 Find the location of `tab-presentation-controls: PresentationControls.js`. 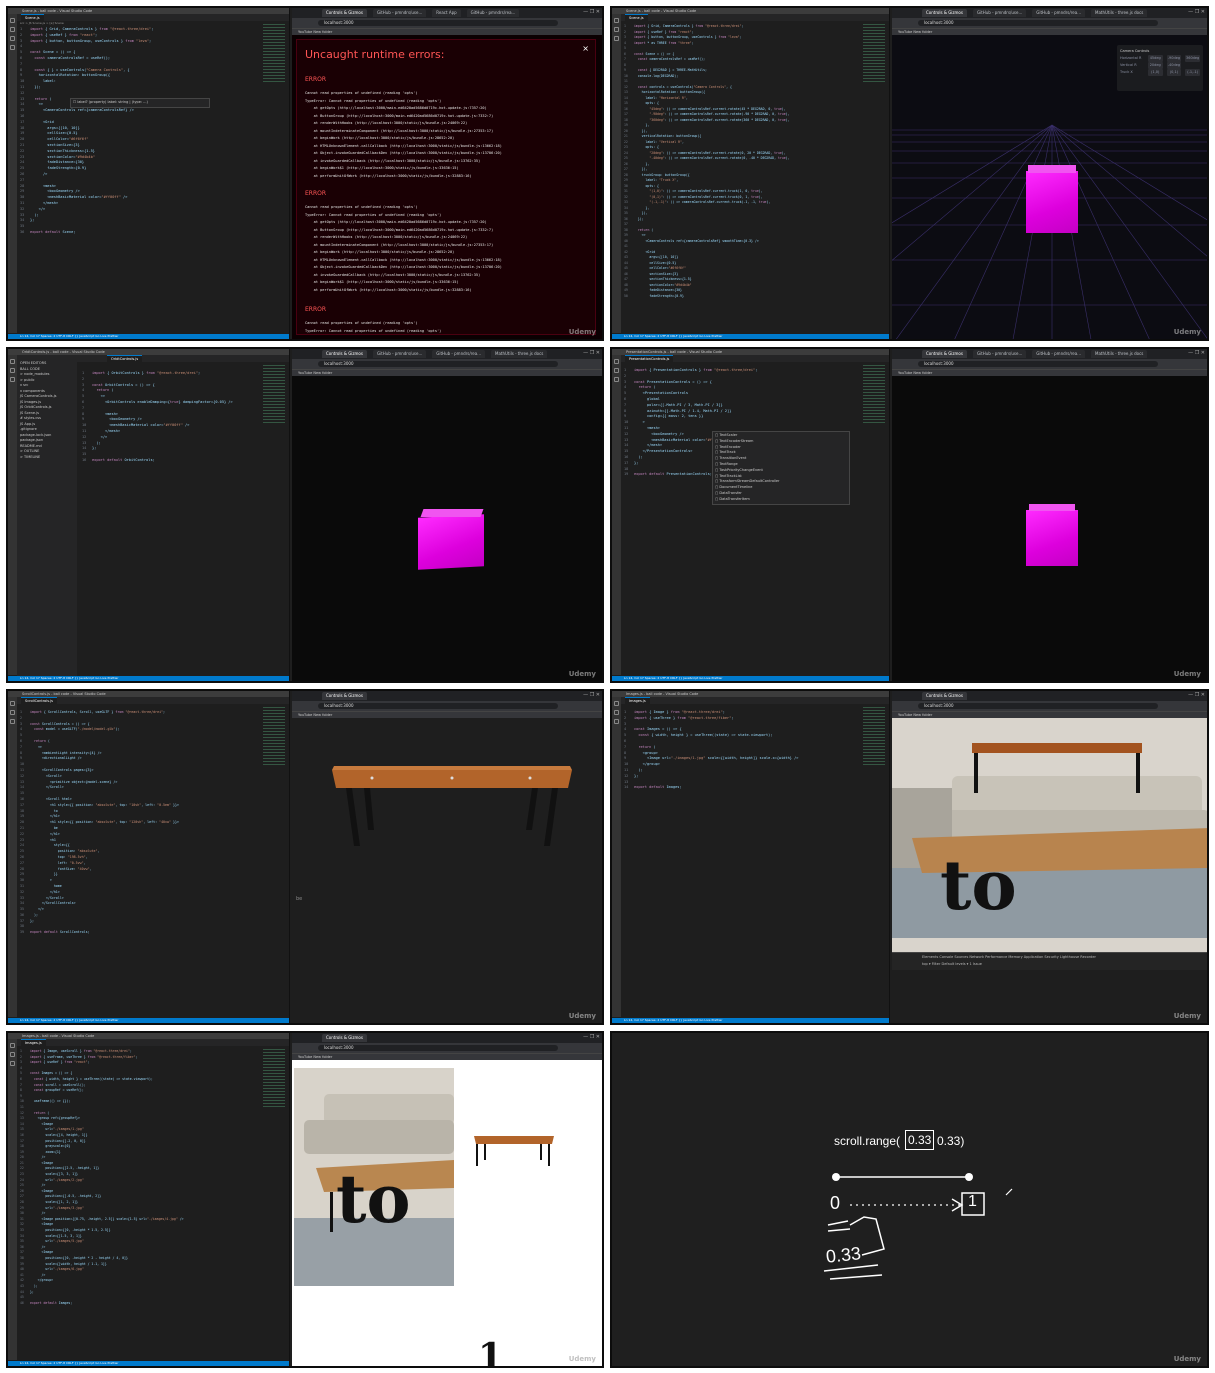

tab-presentation-controls: PresentationControls.js is located at coordinates (649, 358).